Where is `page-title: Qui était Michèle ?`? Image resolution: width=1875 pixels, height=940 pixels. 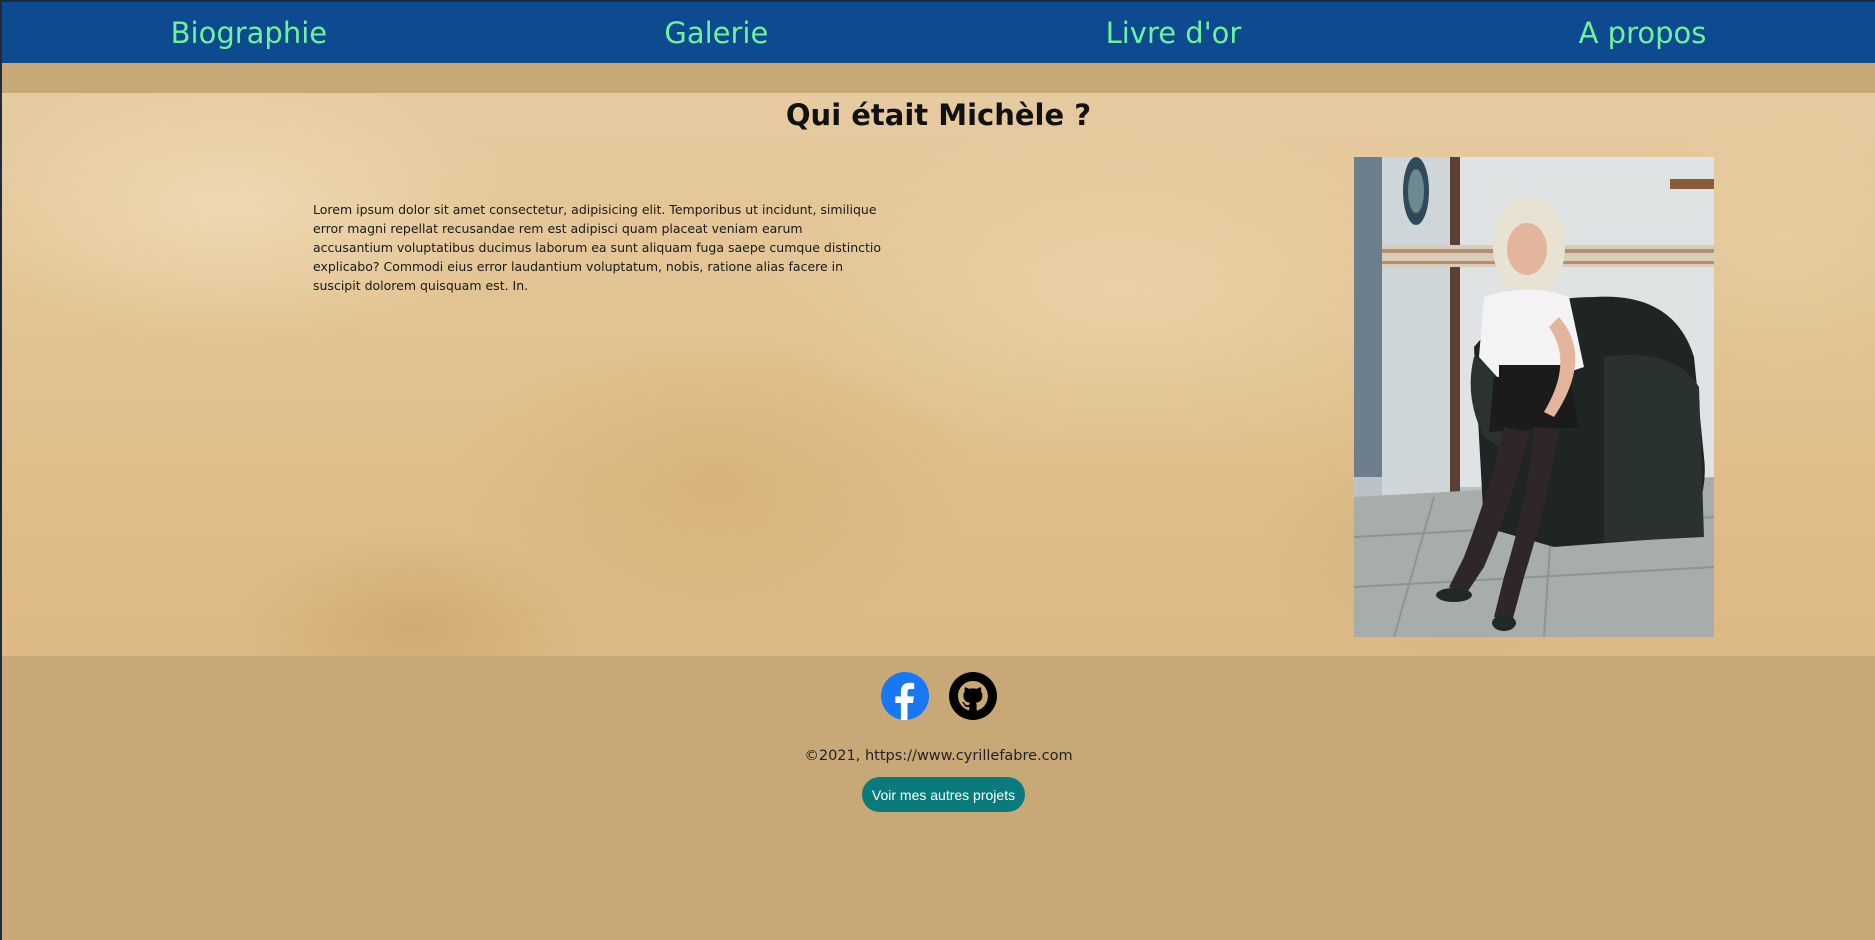
page-title: Qui était Michèle ? is located at coordinates (938, 115).